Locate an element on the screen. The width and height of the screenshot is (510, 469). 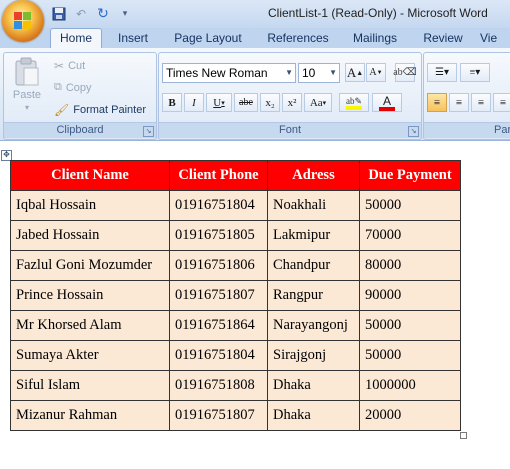
cell-client-name: Prince Hossain is located at coordinates (90, 295).